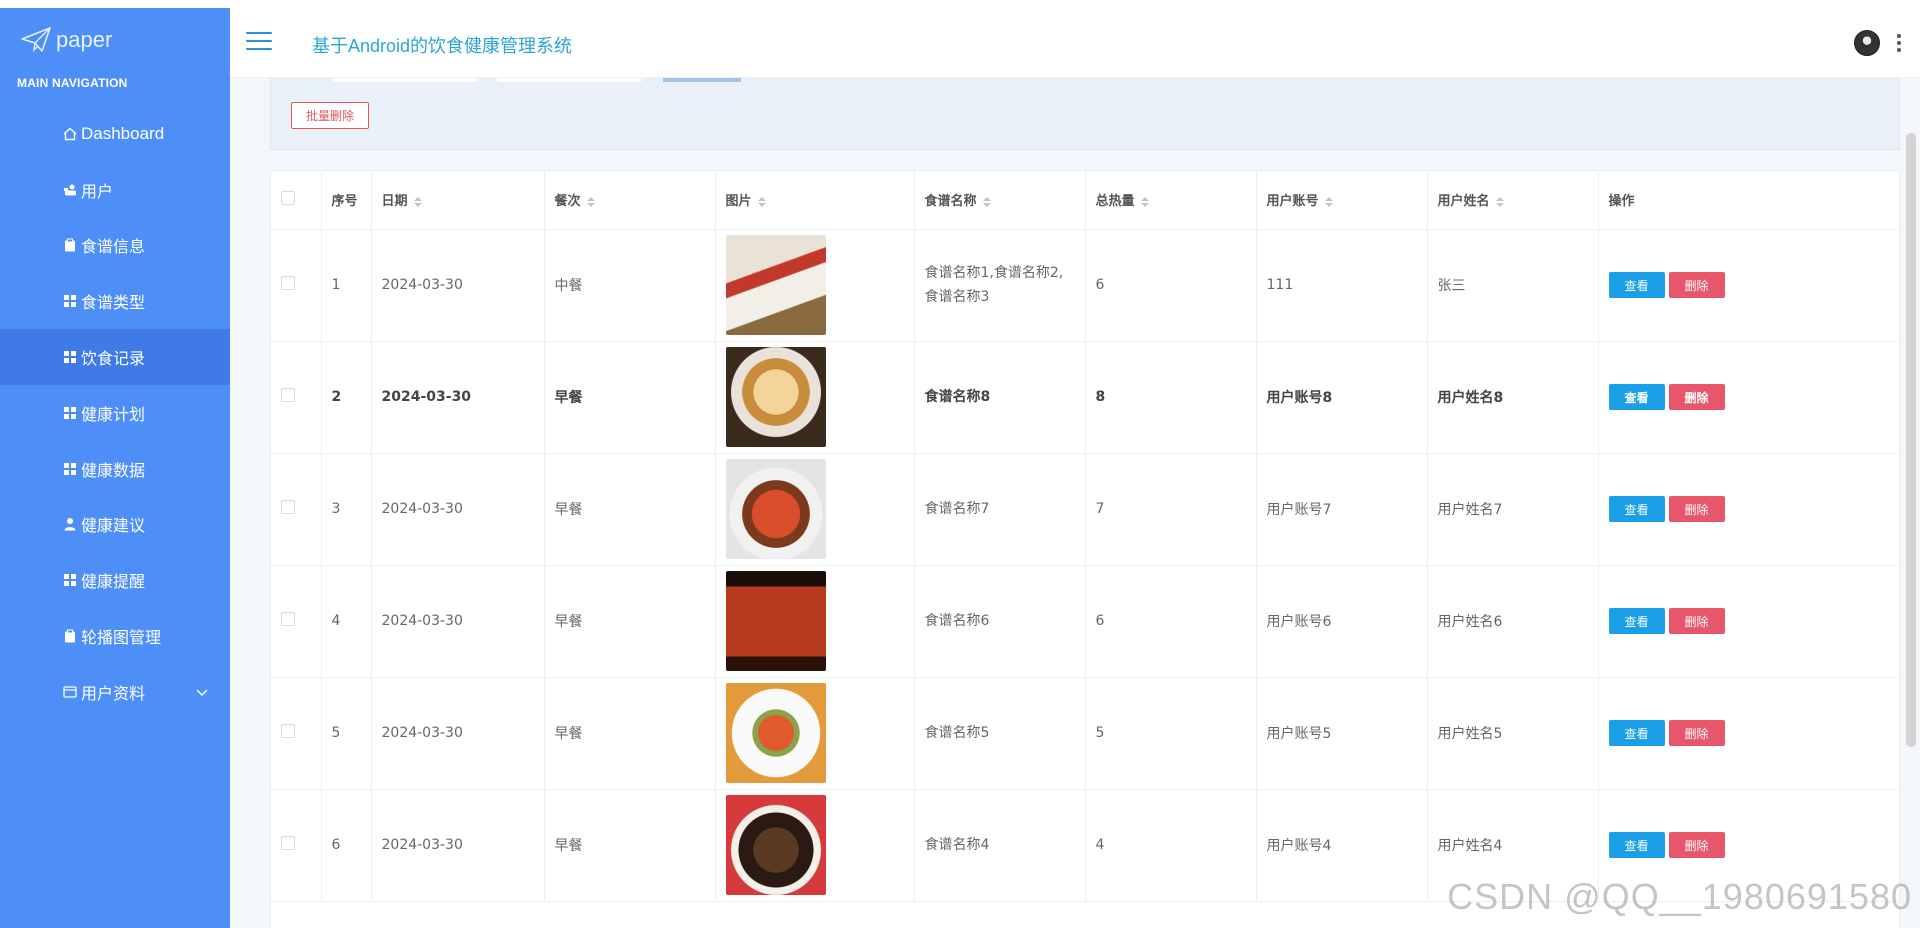 The image size is (1920, 928). I want to click on select-all-checkbox, so click(288, 197).